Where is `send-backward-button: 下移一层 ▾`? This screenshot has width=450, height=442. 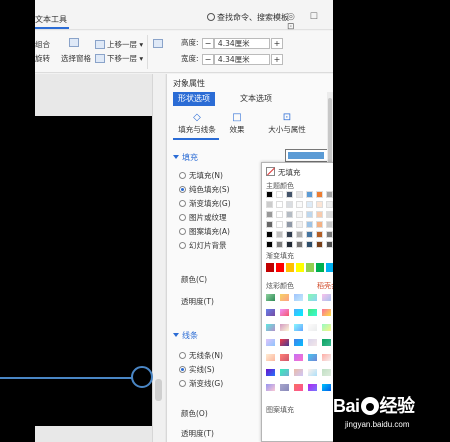 send-backward-button: 下移一层 ▾ is located at coordinates (119, 58).